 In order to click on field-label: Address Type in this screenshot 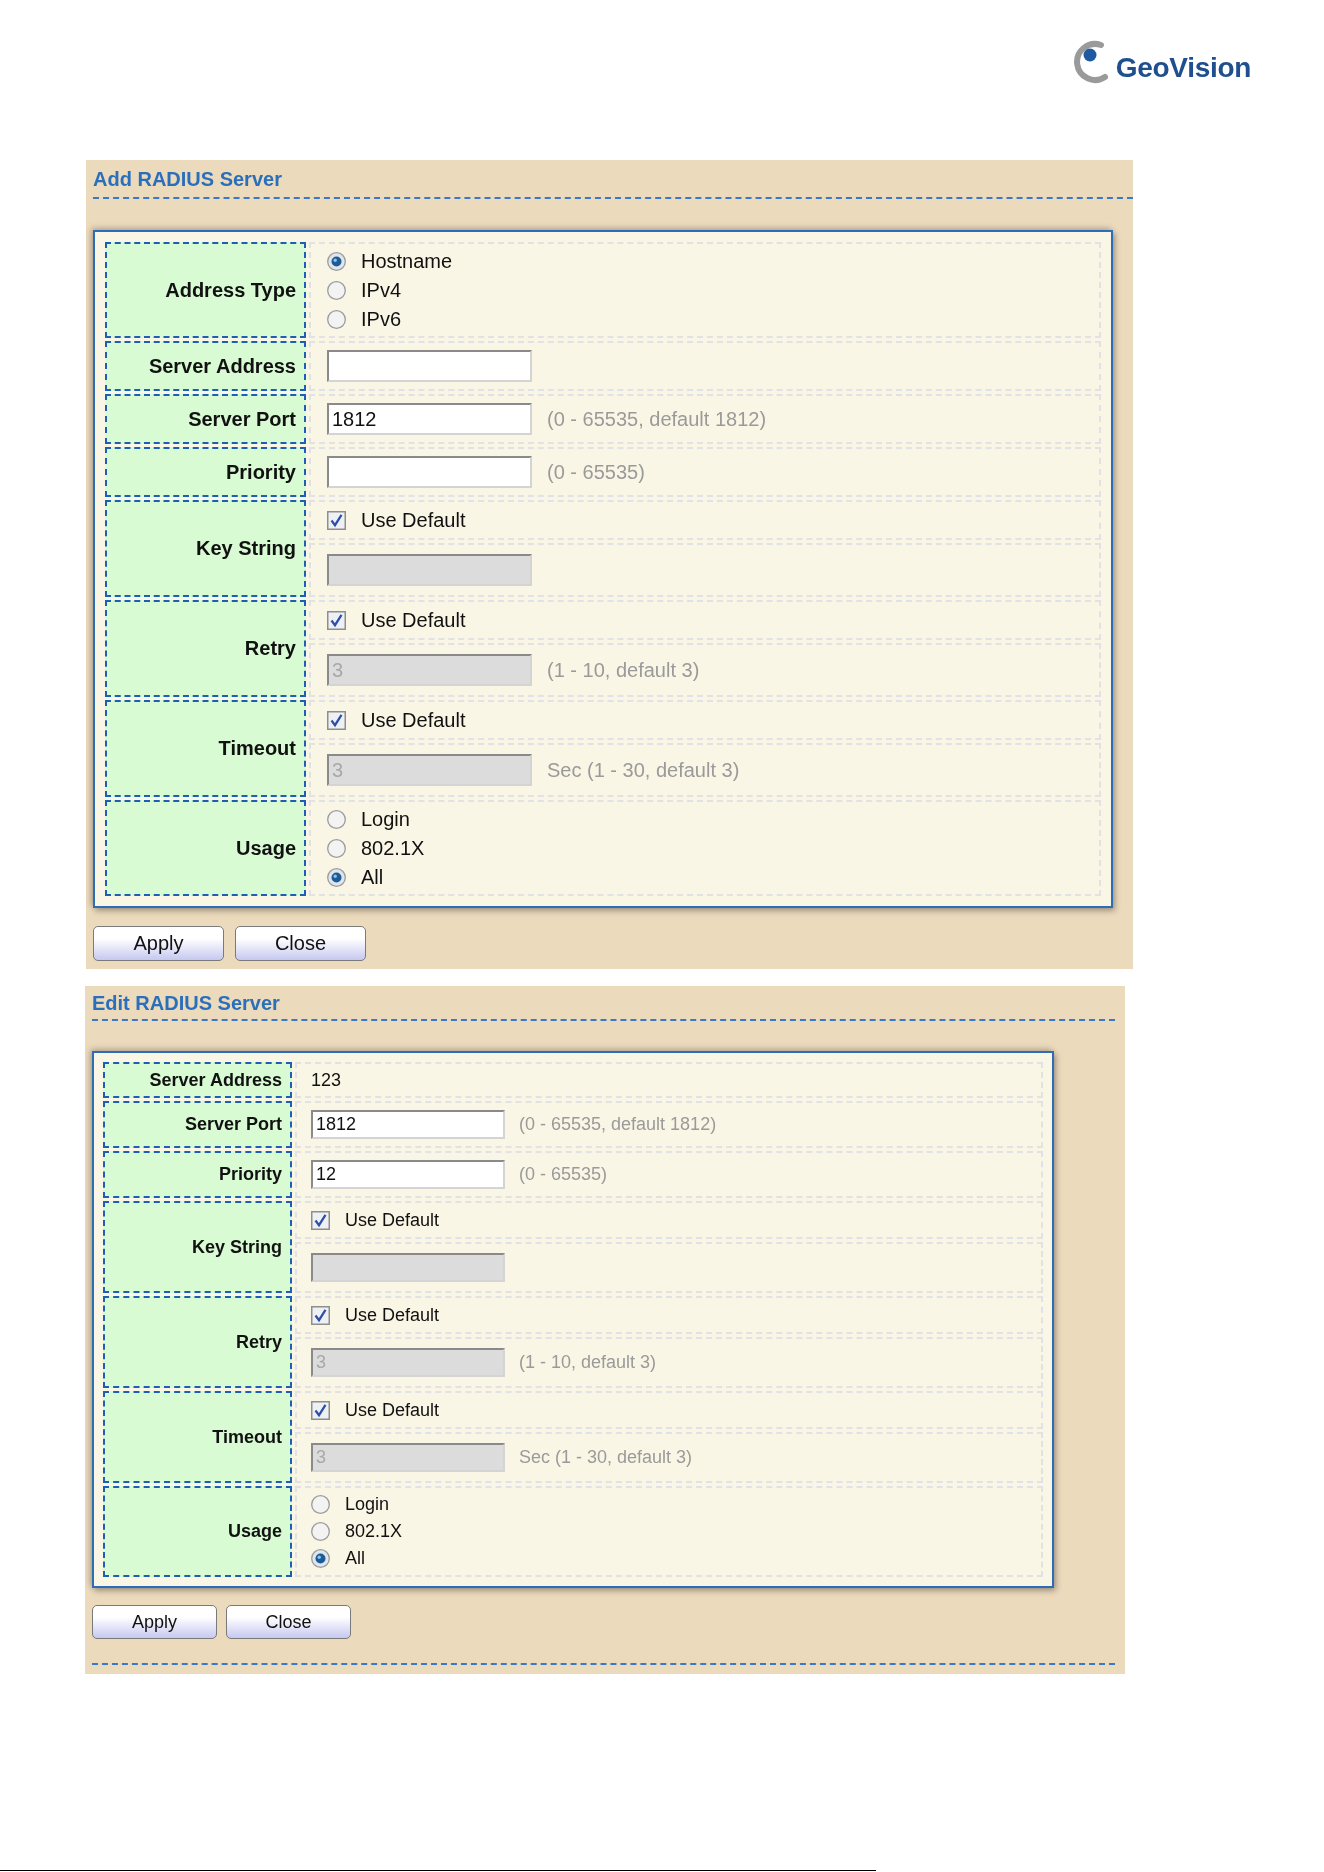, I will do `click(205, 290)`.